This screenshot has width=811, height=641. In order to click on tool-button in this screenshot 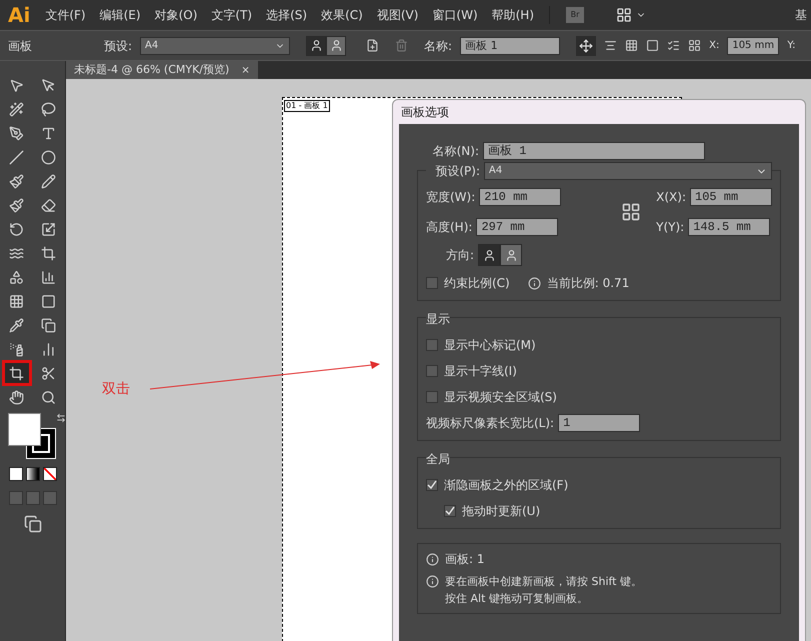, I will do `click(16, 373)`.